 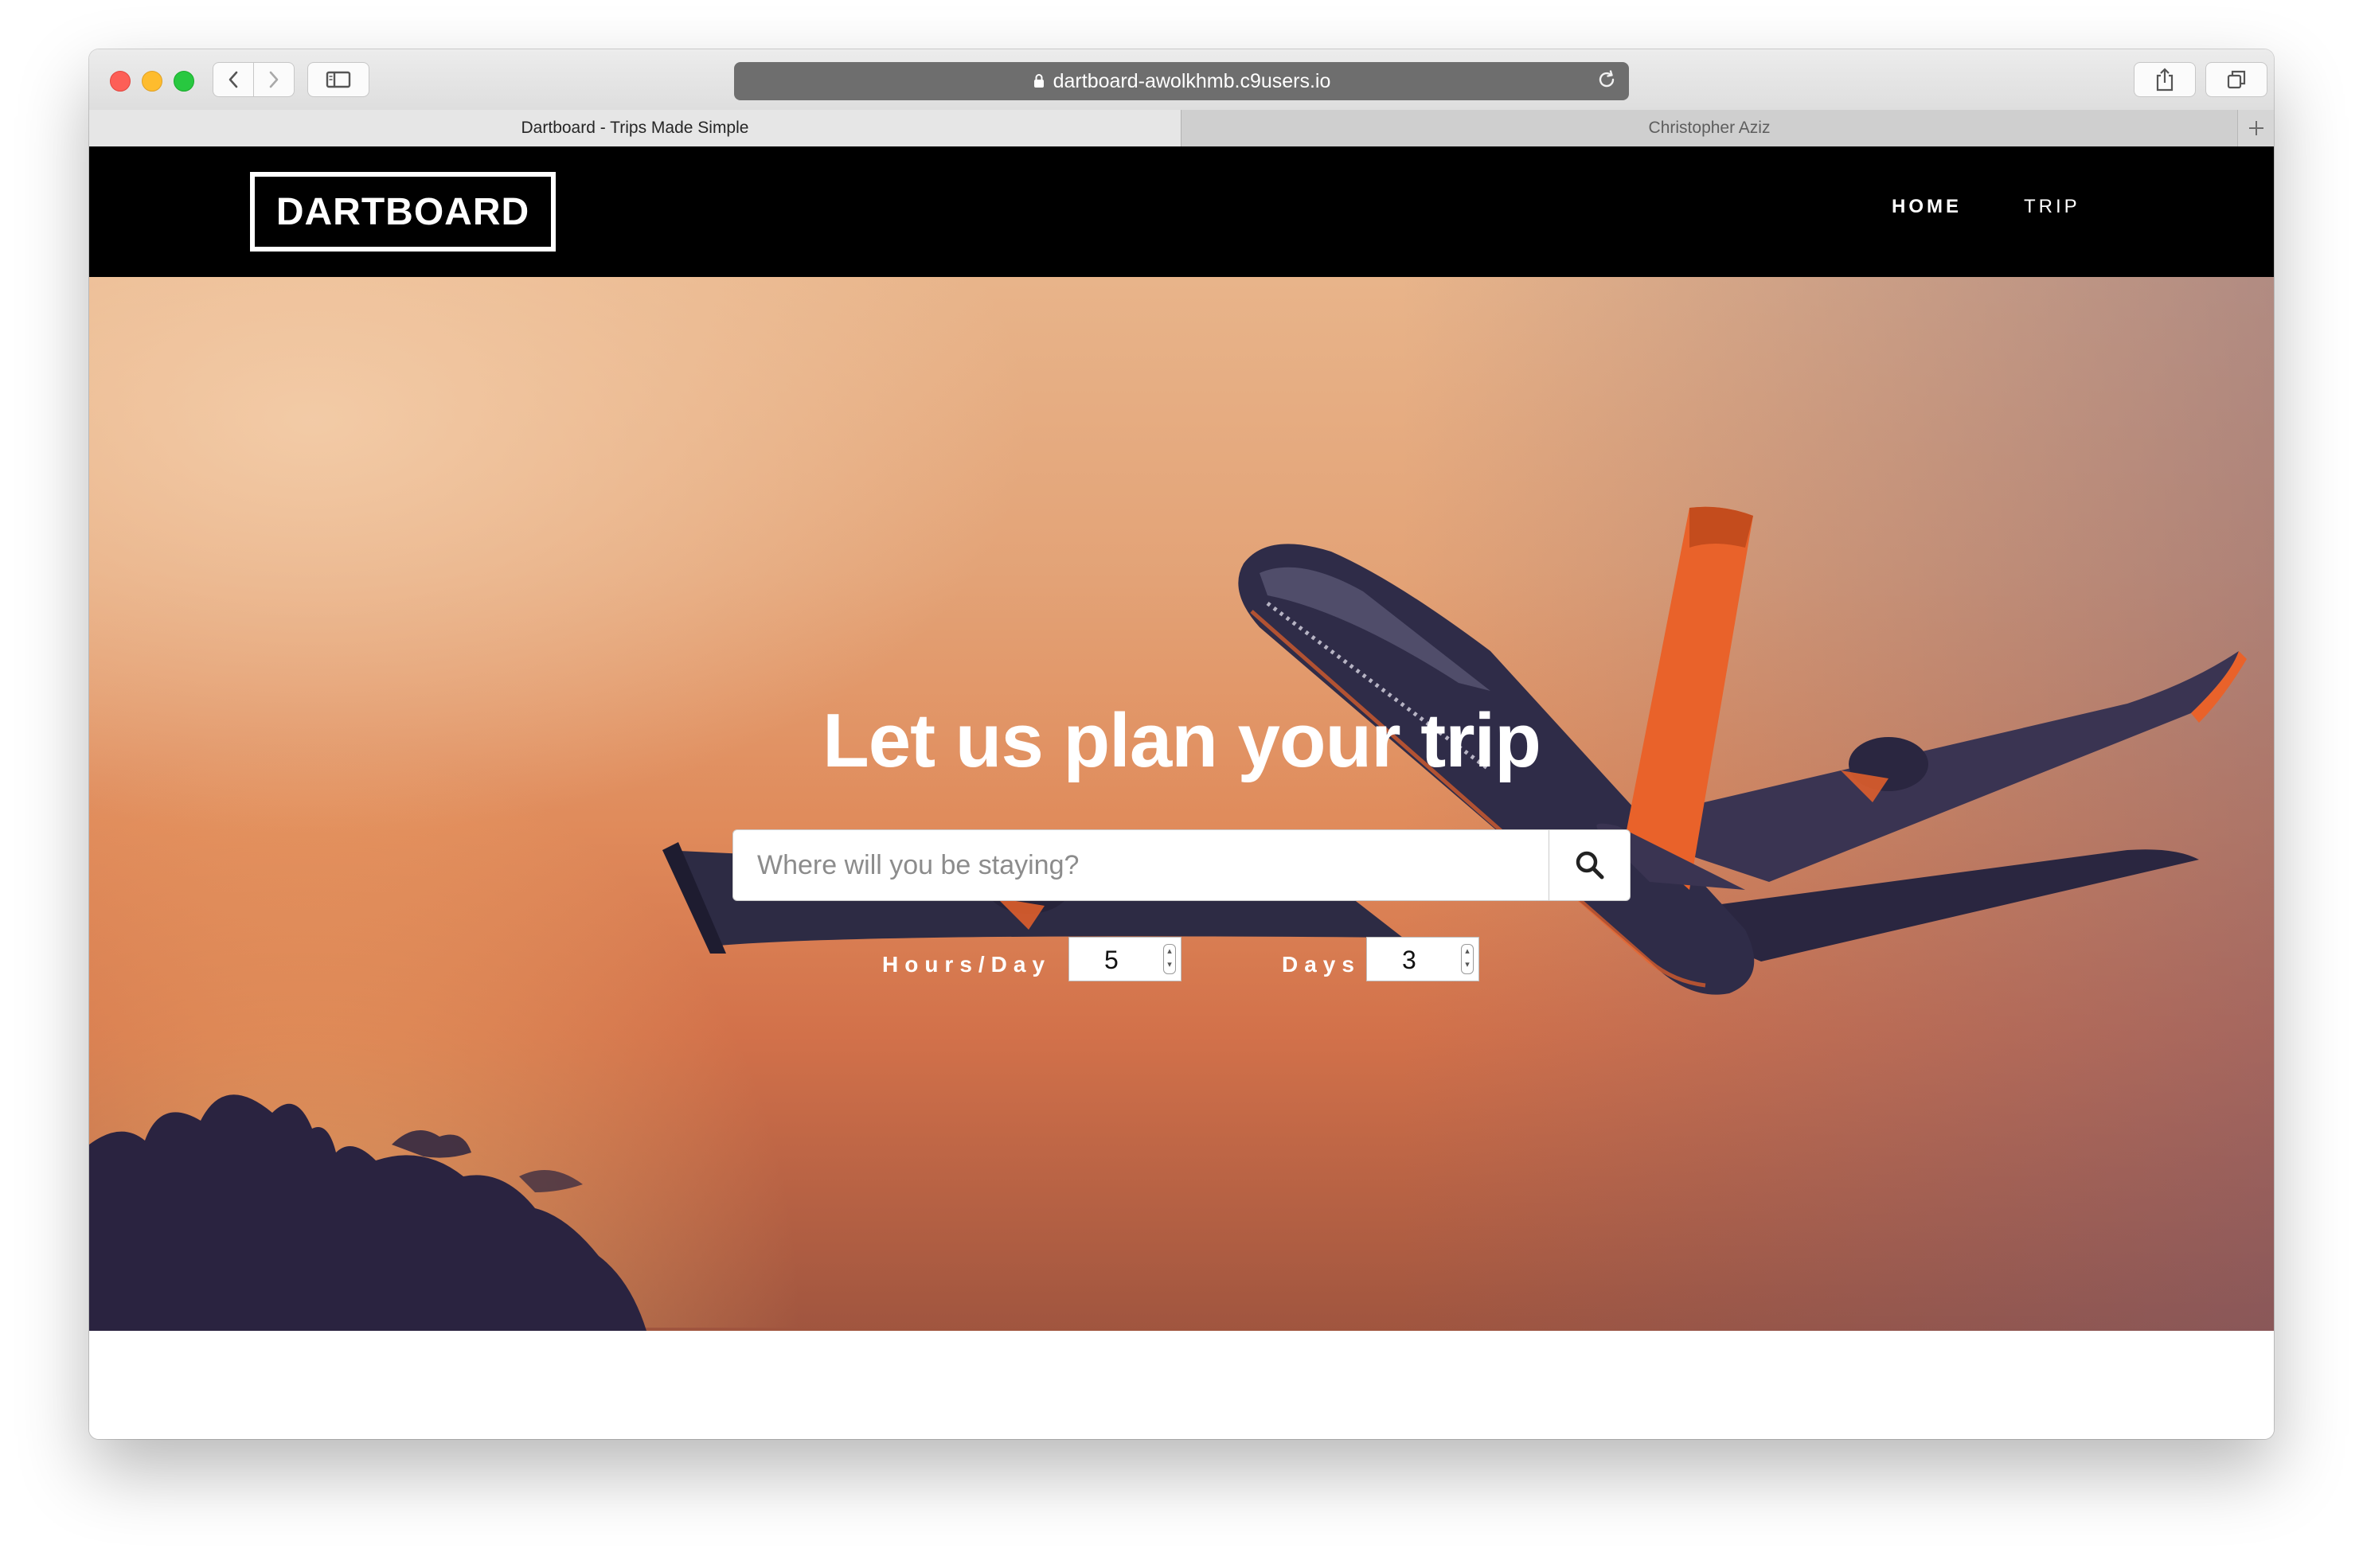 I want to click on plus-icon, so click(x=2256, y=128).